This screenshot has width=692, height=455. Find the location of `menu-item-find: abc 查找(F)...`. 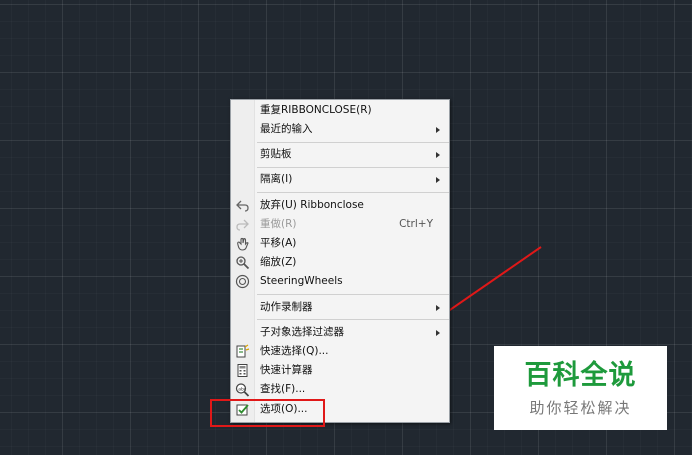

menu-item-find: abc 查找(F)... is located at coordinates (340, 389).